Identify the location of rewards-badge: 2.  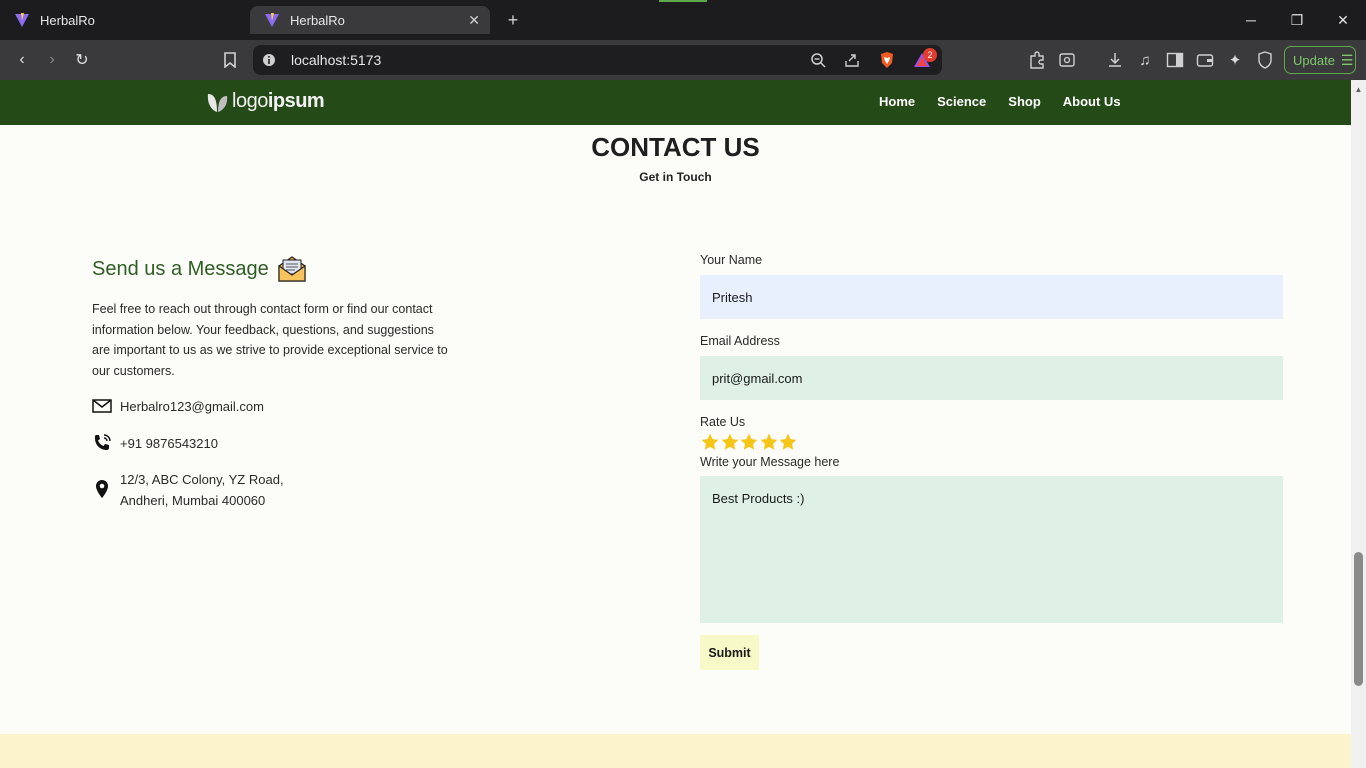
(930, 55).